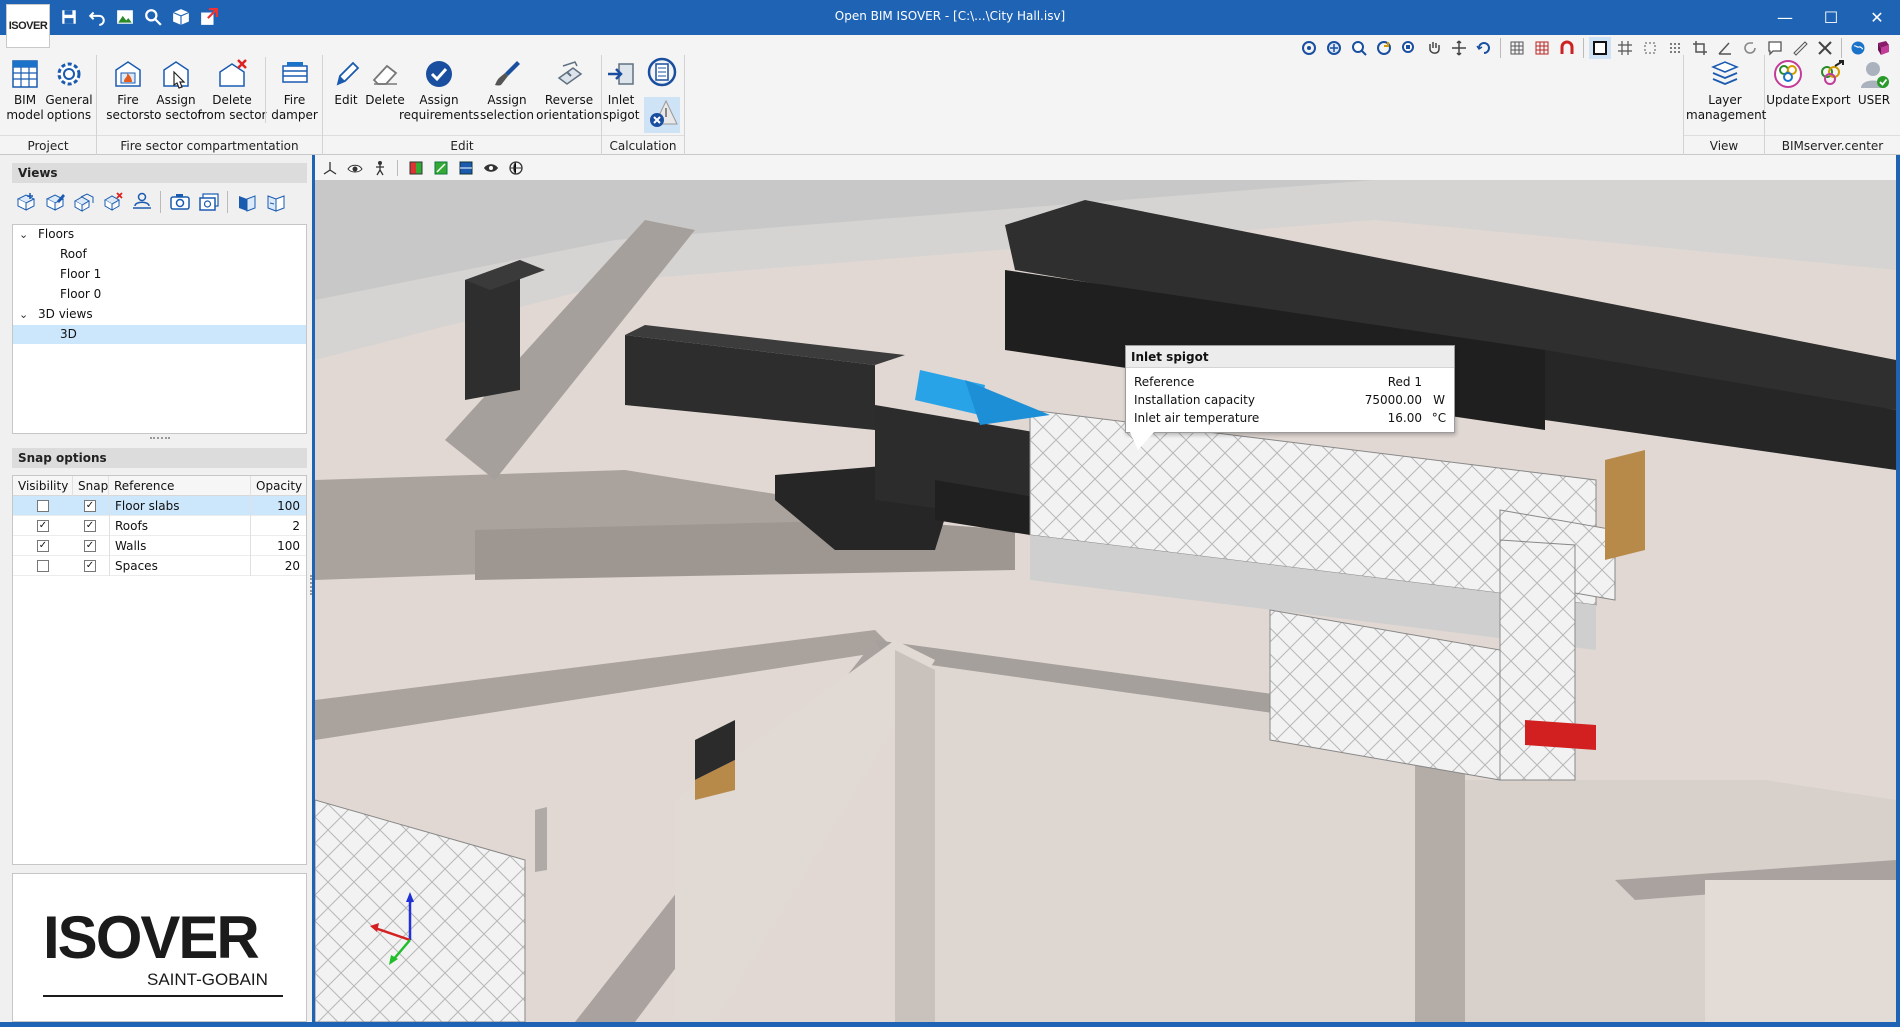  I want to click on inlet-spigot-button: Inlet spigot, so click(621, 90).